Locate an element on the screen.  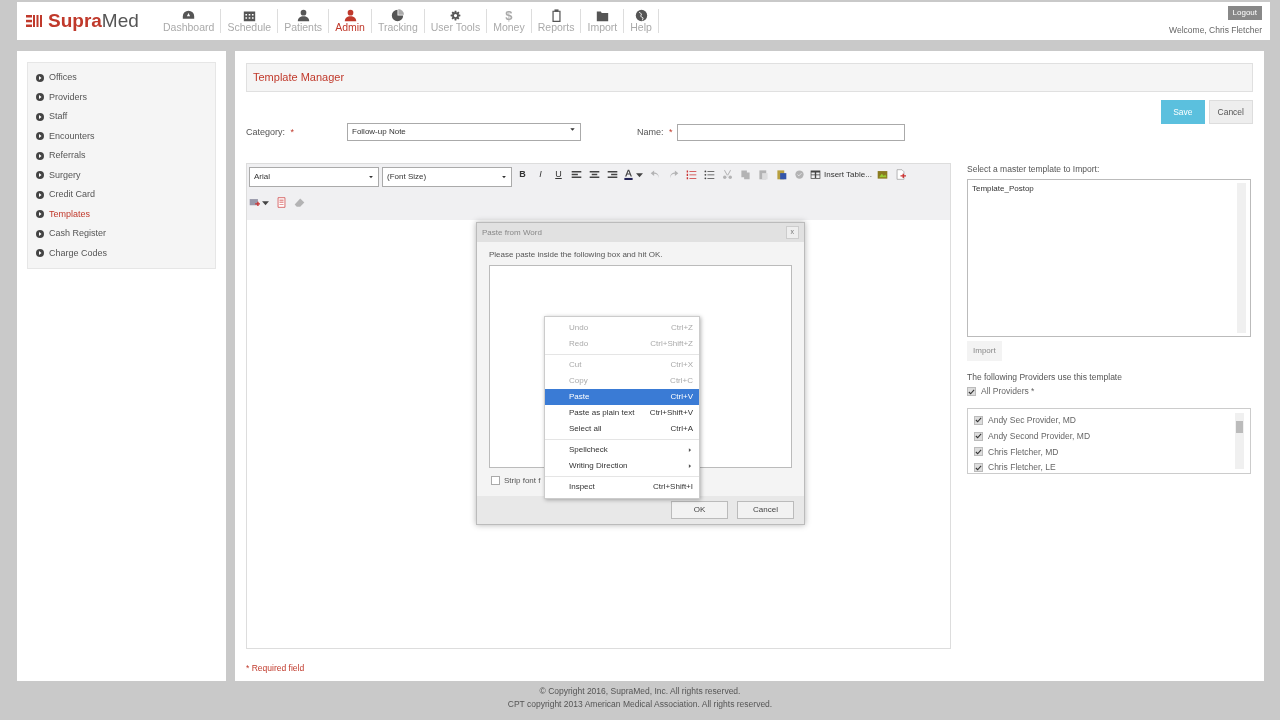
welcome-text: Welcome, Chris Fletcher is located at coordinates (1215, 30).